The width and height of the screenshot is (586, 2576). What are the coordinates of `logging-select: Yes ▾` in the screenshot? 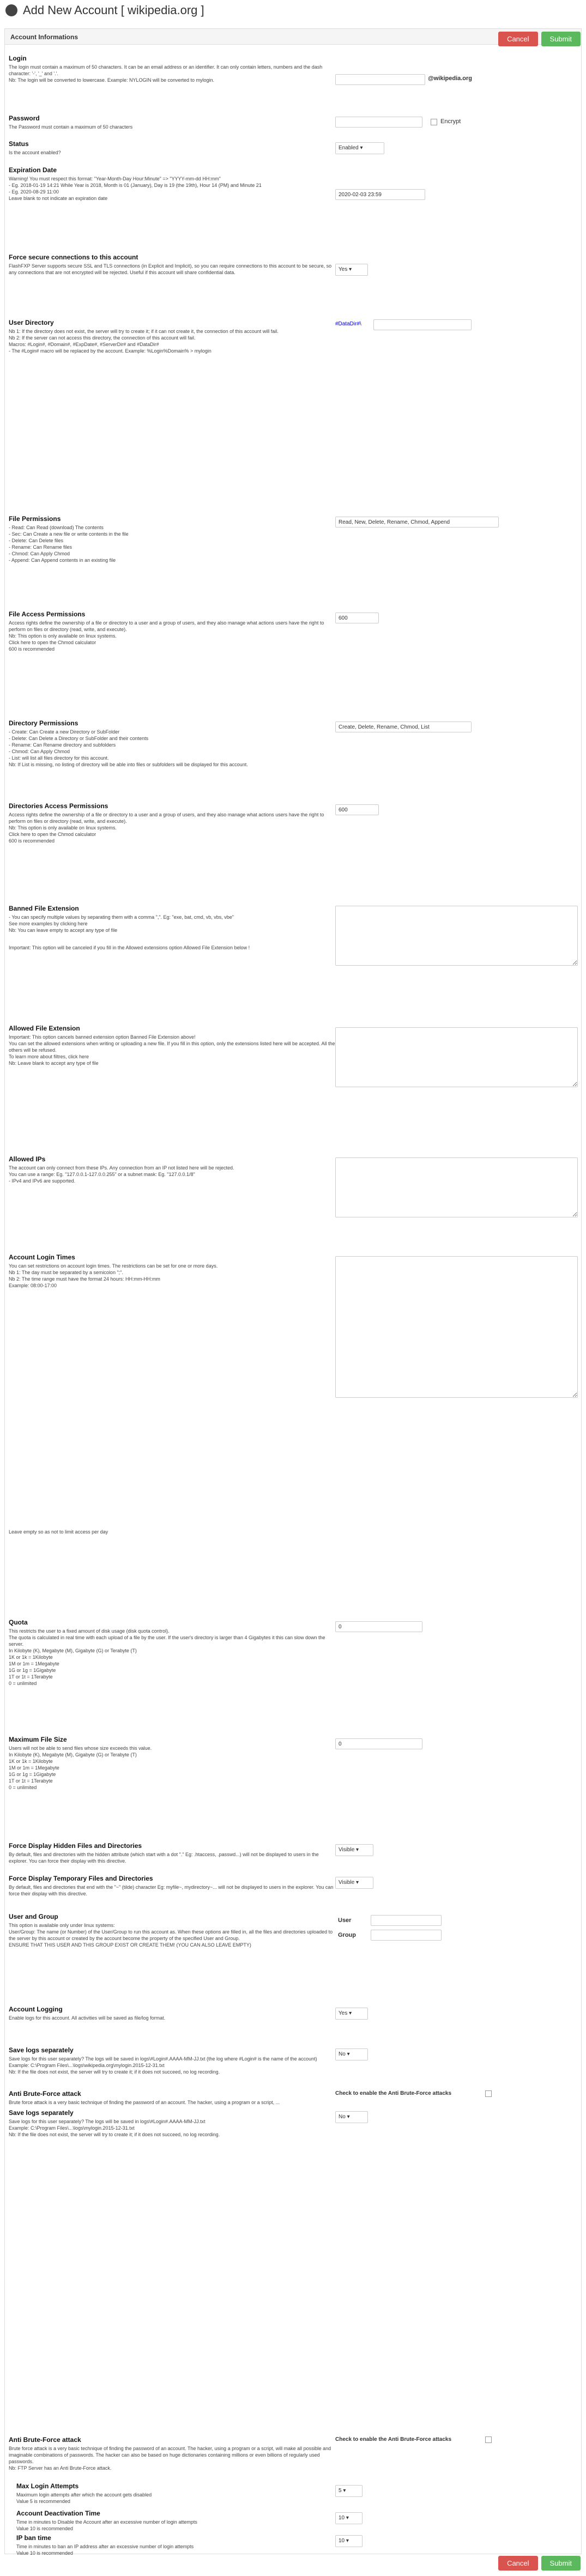 It's located at (351, 2014).